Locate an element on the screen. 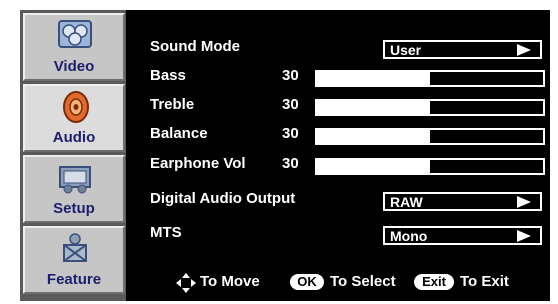  tab-video: Video is located at coordinates (74, 47).